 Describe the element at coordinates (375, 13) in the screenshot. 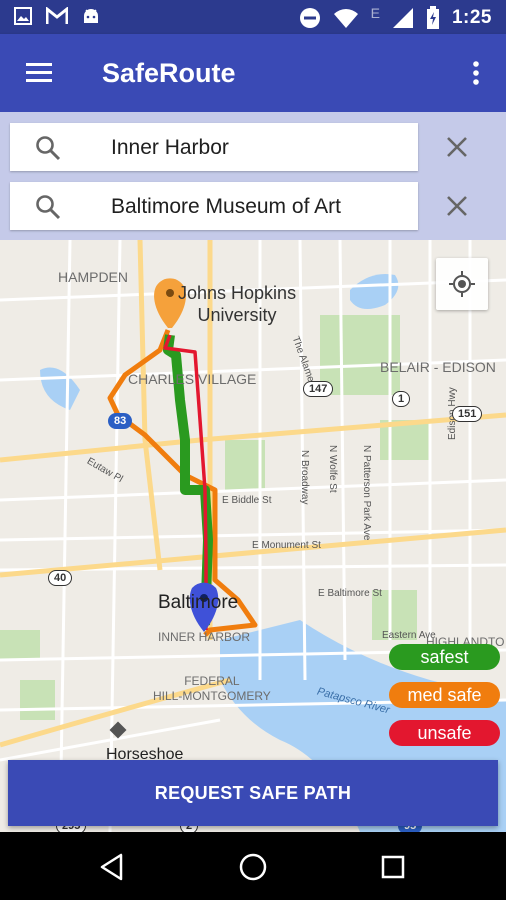

I see `network-type-indicator: E` at that location.